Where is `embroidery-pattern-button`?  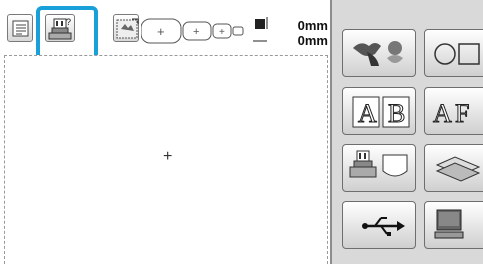
embroidery-pattern-button is located at coordinates (379, 53).